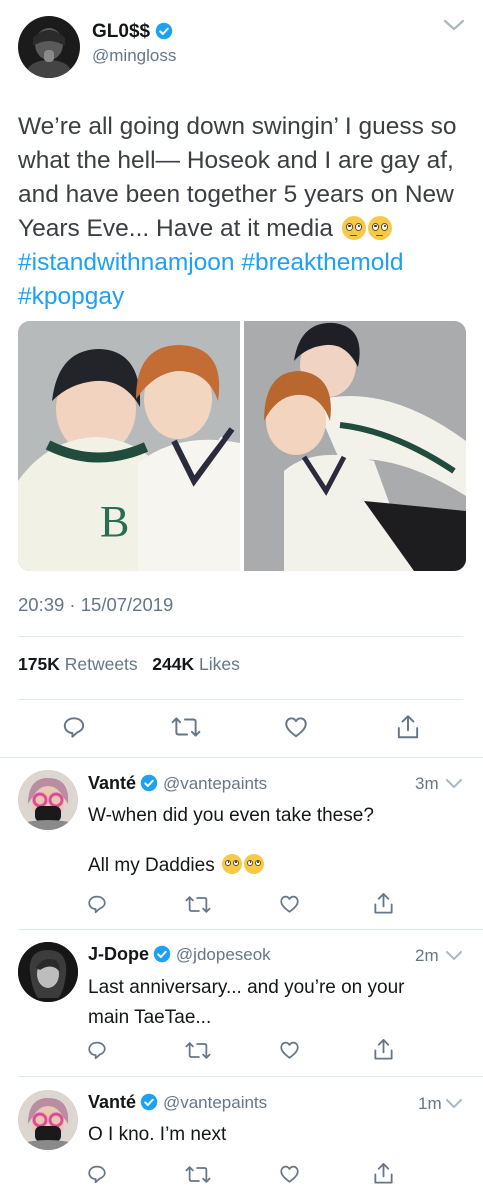  Describe the element at coordinates (427, 784) in the screenshot. I see `reply-time: 3m` at that location.